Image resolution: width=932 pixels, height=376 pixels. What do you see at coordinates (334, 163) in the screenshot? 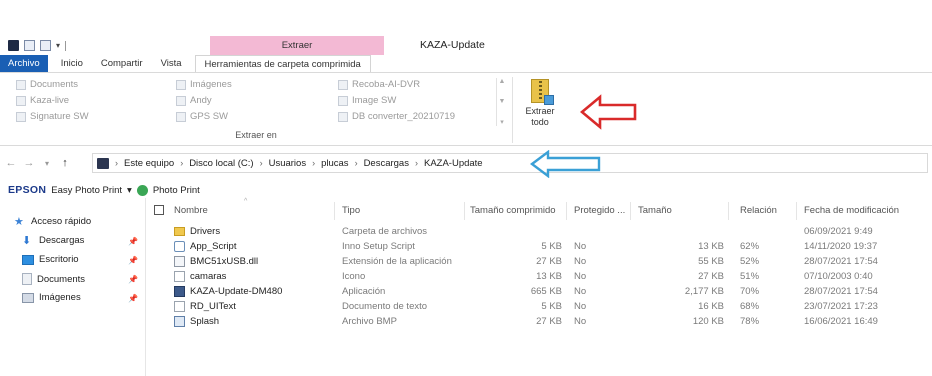
I see `breadcrumb-plucas: plucas` at bounding box center [334, 163].